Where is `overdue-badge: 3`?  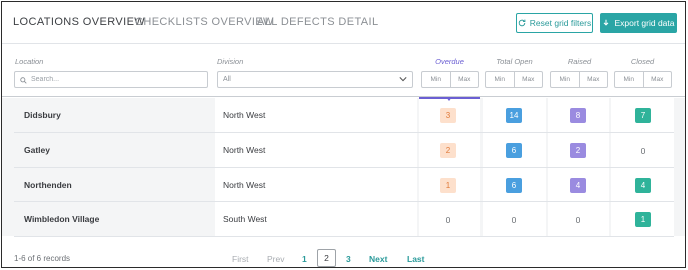 overdue-badge: 3 is located at coordinates (448, 115).